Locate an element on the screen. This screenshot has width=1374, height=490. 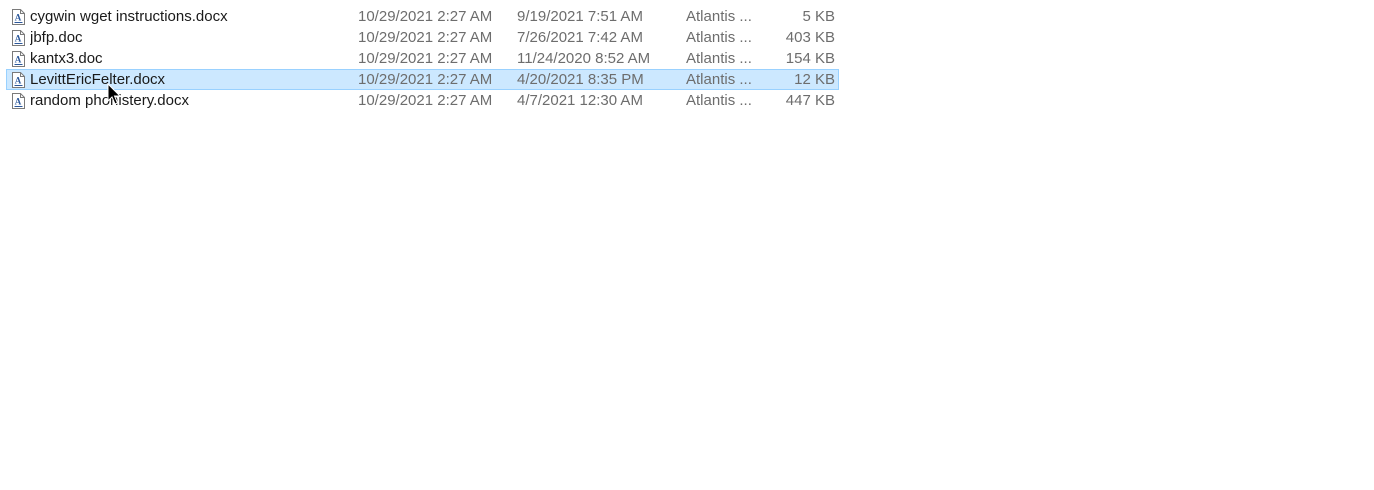
file-date-modified: 4/20/2021 8:35 PM is located at coordinates (580, 79).